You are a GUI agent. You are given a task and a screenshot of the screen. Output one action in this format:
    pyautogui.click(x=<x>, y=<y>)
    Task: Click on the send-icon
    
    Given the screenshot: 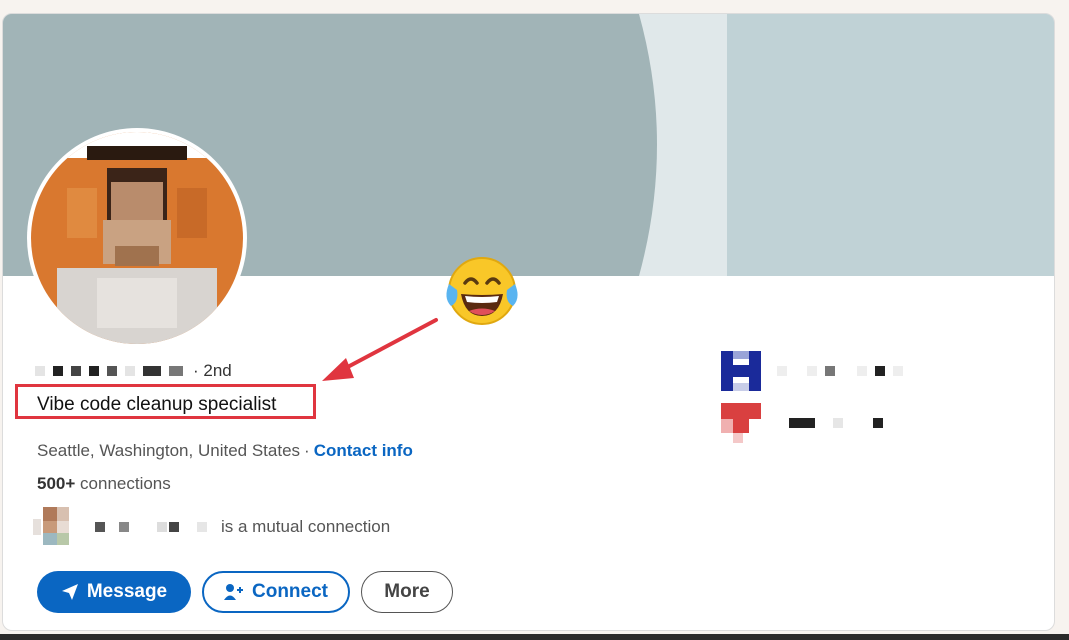 What is the action you would take?
    pyautogui.click(x=69, y=592)
    